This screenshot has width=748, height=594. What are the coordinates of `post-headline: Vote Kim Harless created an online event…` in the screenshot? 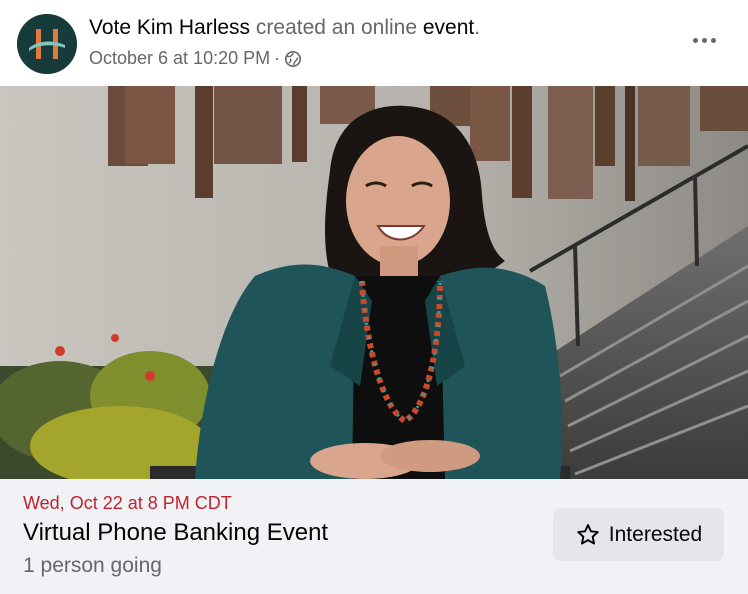 It's located at (284, 28).